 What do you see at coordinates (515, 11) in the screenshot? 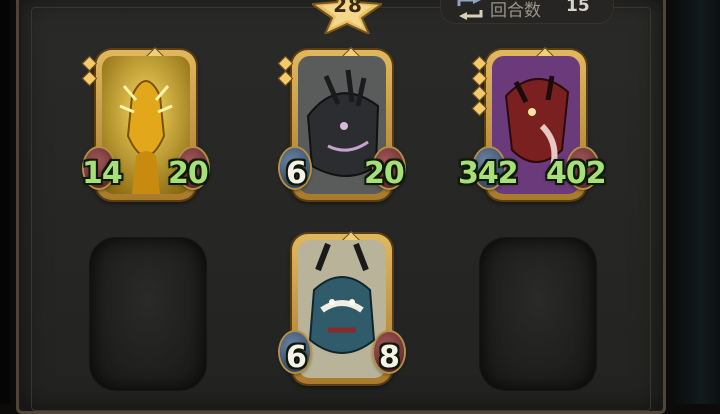
I see `round-label: 回合数` at bounding box center [515, 11].